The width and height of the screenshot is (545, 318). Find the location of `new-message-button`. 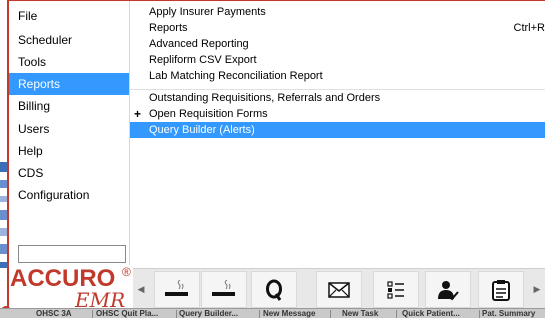

new-message-button is located at coordinates (339, 289).